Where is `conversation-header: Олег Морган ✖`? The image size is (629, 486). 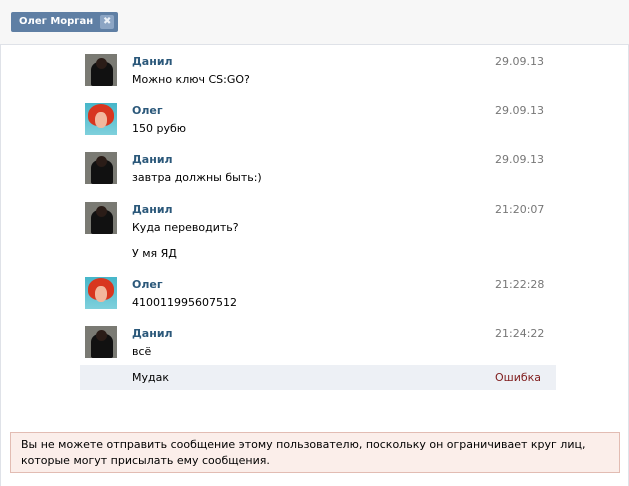
conversation-header: Олег Морган ✖ is located at coordinates (314, 22).